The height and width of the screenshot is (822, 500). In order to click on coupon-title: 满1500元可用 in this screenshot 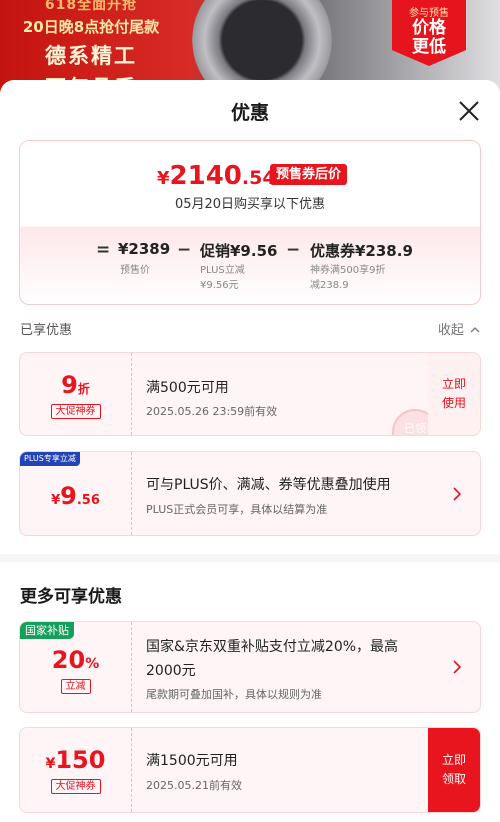, I will do `click(192, 761)`.